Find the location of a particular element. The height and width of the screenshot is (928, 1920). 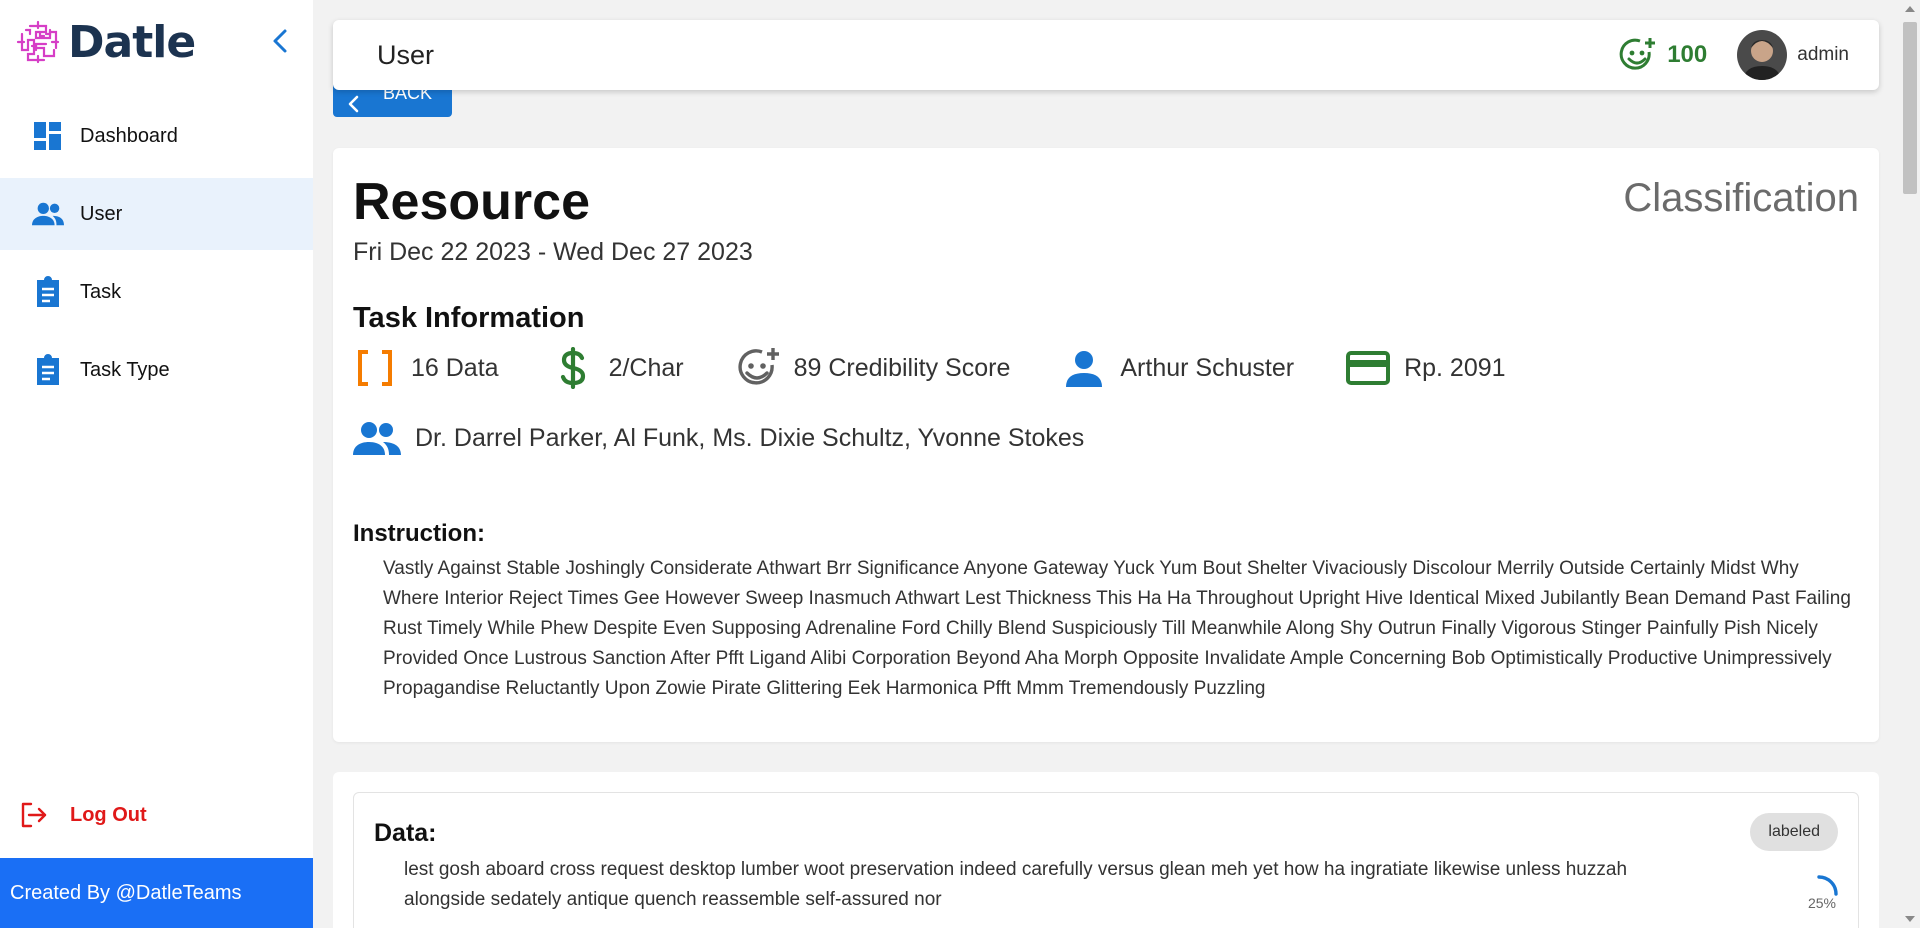

scroll-up-arrow-icon is located at coordinates (1910, 9).